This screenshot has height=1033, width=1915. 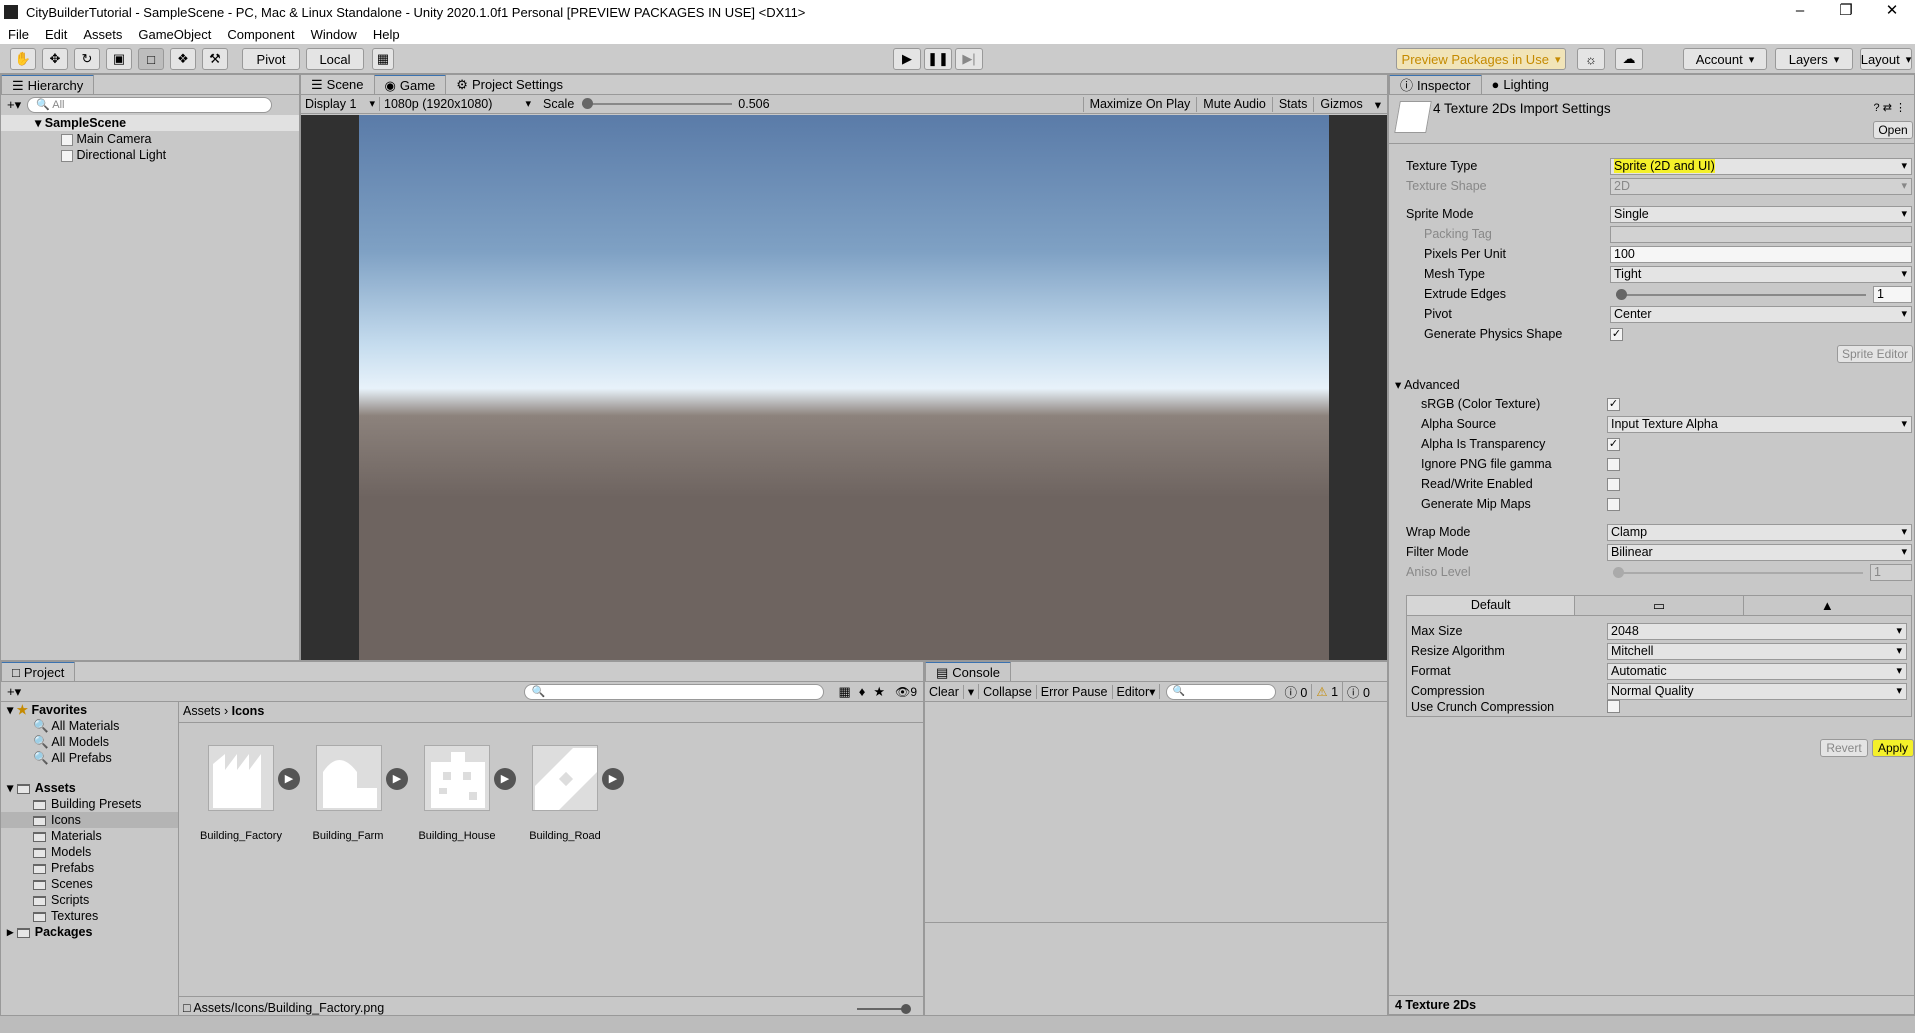 What do you see at coordinates (1761, 234) in the screenshot?
I see `packing-tag-input` at bounding box center [1761, 234].